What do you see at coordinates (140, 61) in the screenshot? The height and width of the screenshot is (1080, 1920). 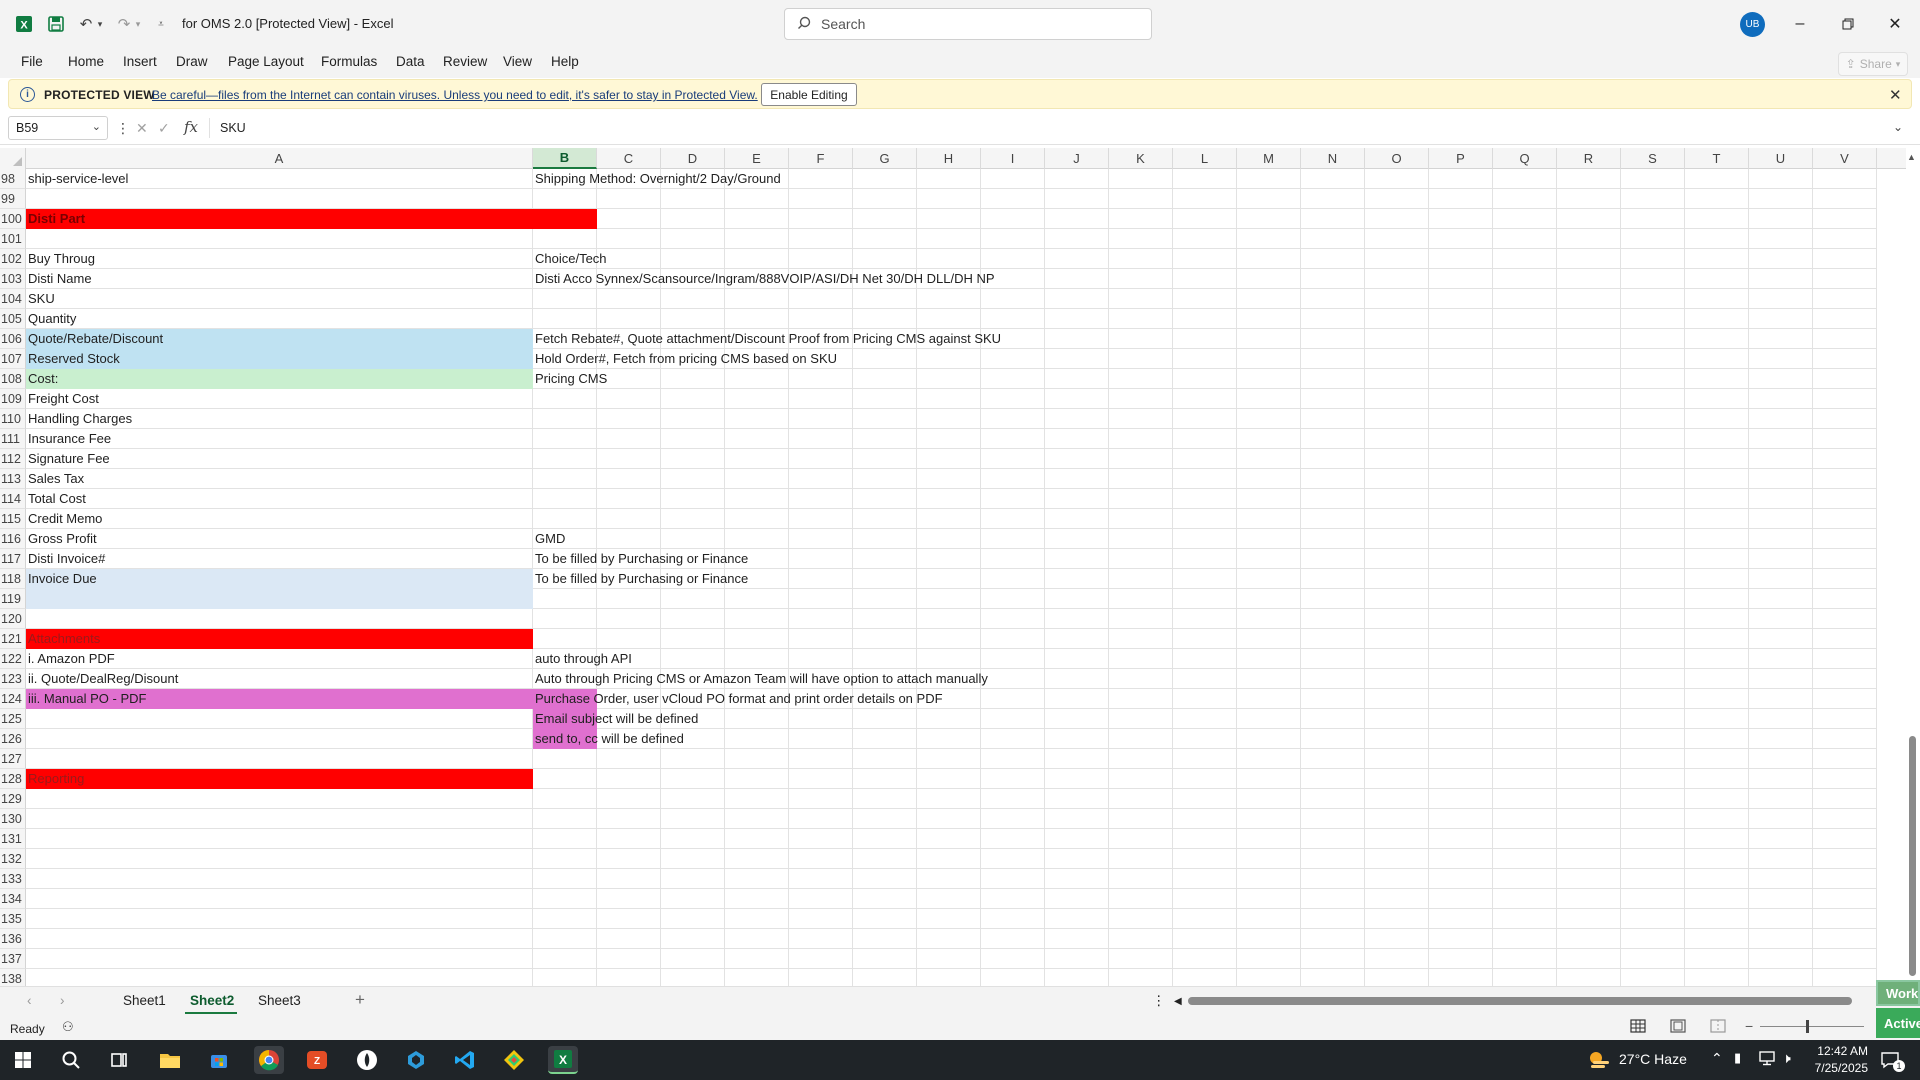 I see `tab-insert: Insert` at bounding box center [140, 61].